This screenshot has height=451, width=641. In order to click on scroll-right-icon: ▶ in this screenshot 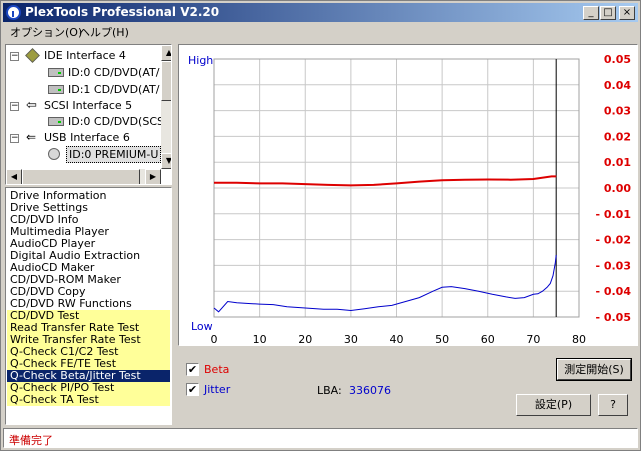, I will do `click(153, 176)`.